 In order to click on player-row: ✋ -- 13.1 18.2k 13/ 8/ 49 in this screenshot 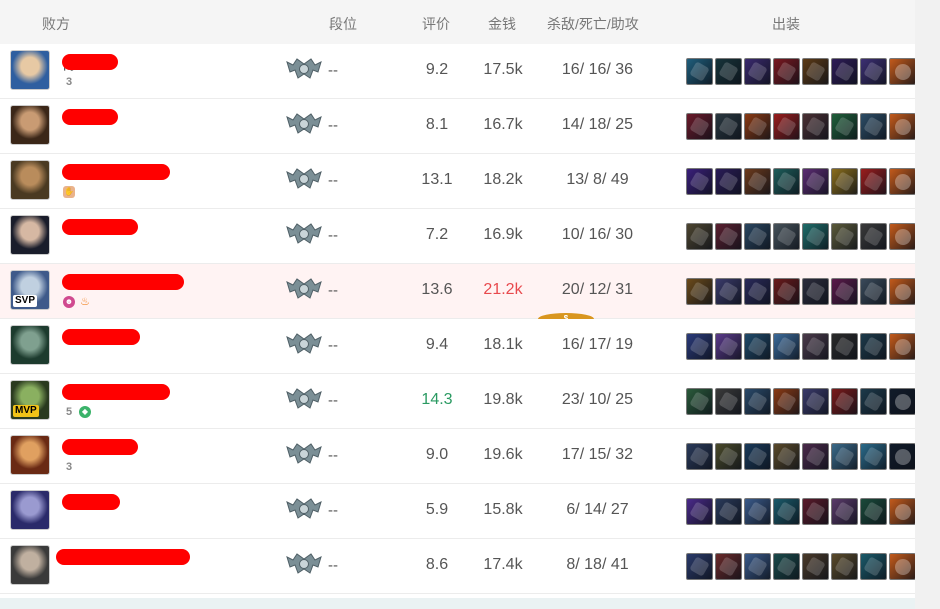, I will do `click(458, 181)`.